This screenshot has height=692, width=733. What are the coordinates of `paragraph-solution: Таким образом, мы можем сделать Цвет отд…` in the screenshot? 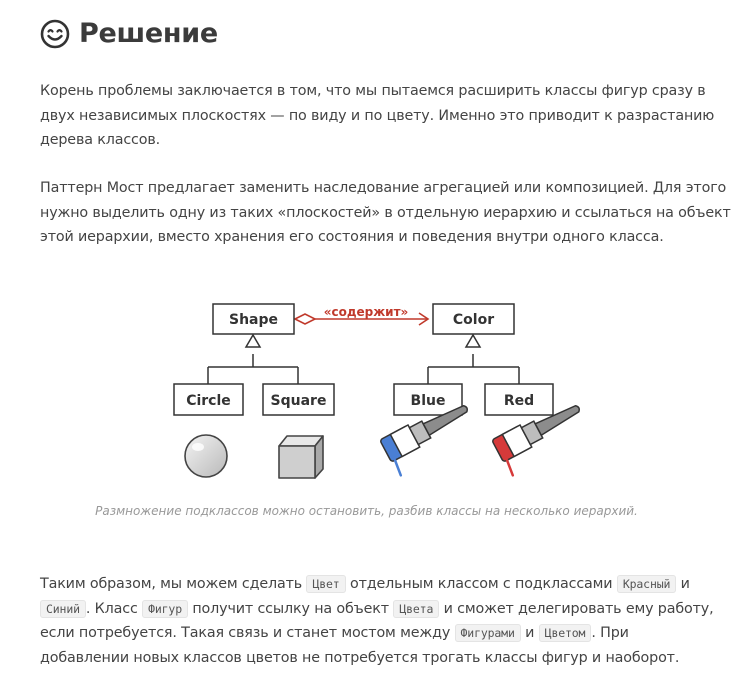 It's located at (377, 621).